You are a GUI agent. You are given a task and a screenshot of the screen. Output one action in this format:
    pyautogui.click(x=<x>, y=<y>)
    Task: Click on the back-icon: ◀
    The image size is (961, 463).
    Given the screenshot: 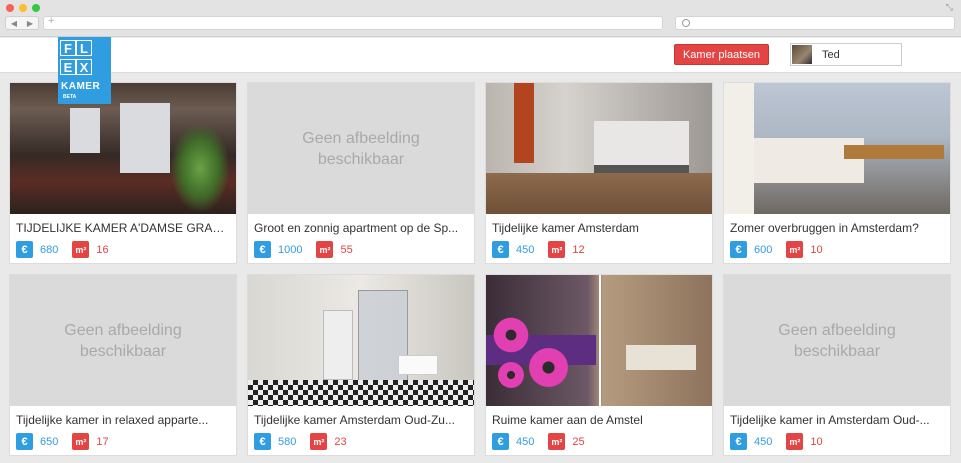 What is the action you would take?
    pyautogui.click(x=14, y=23)
    